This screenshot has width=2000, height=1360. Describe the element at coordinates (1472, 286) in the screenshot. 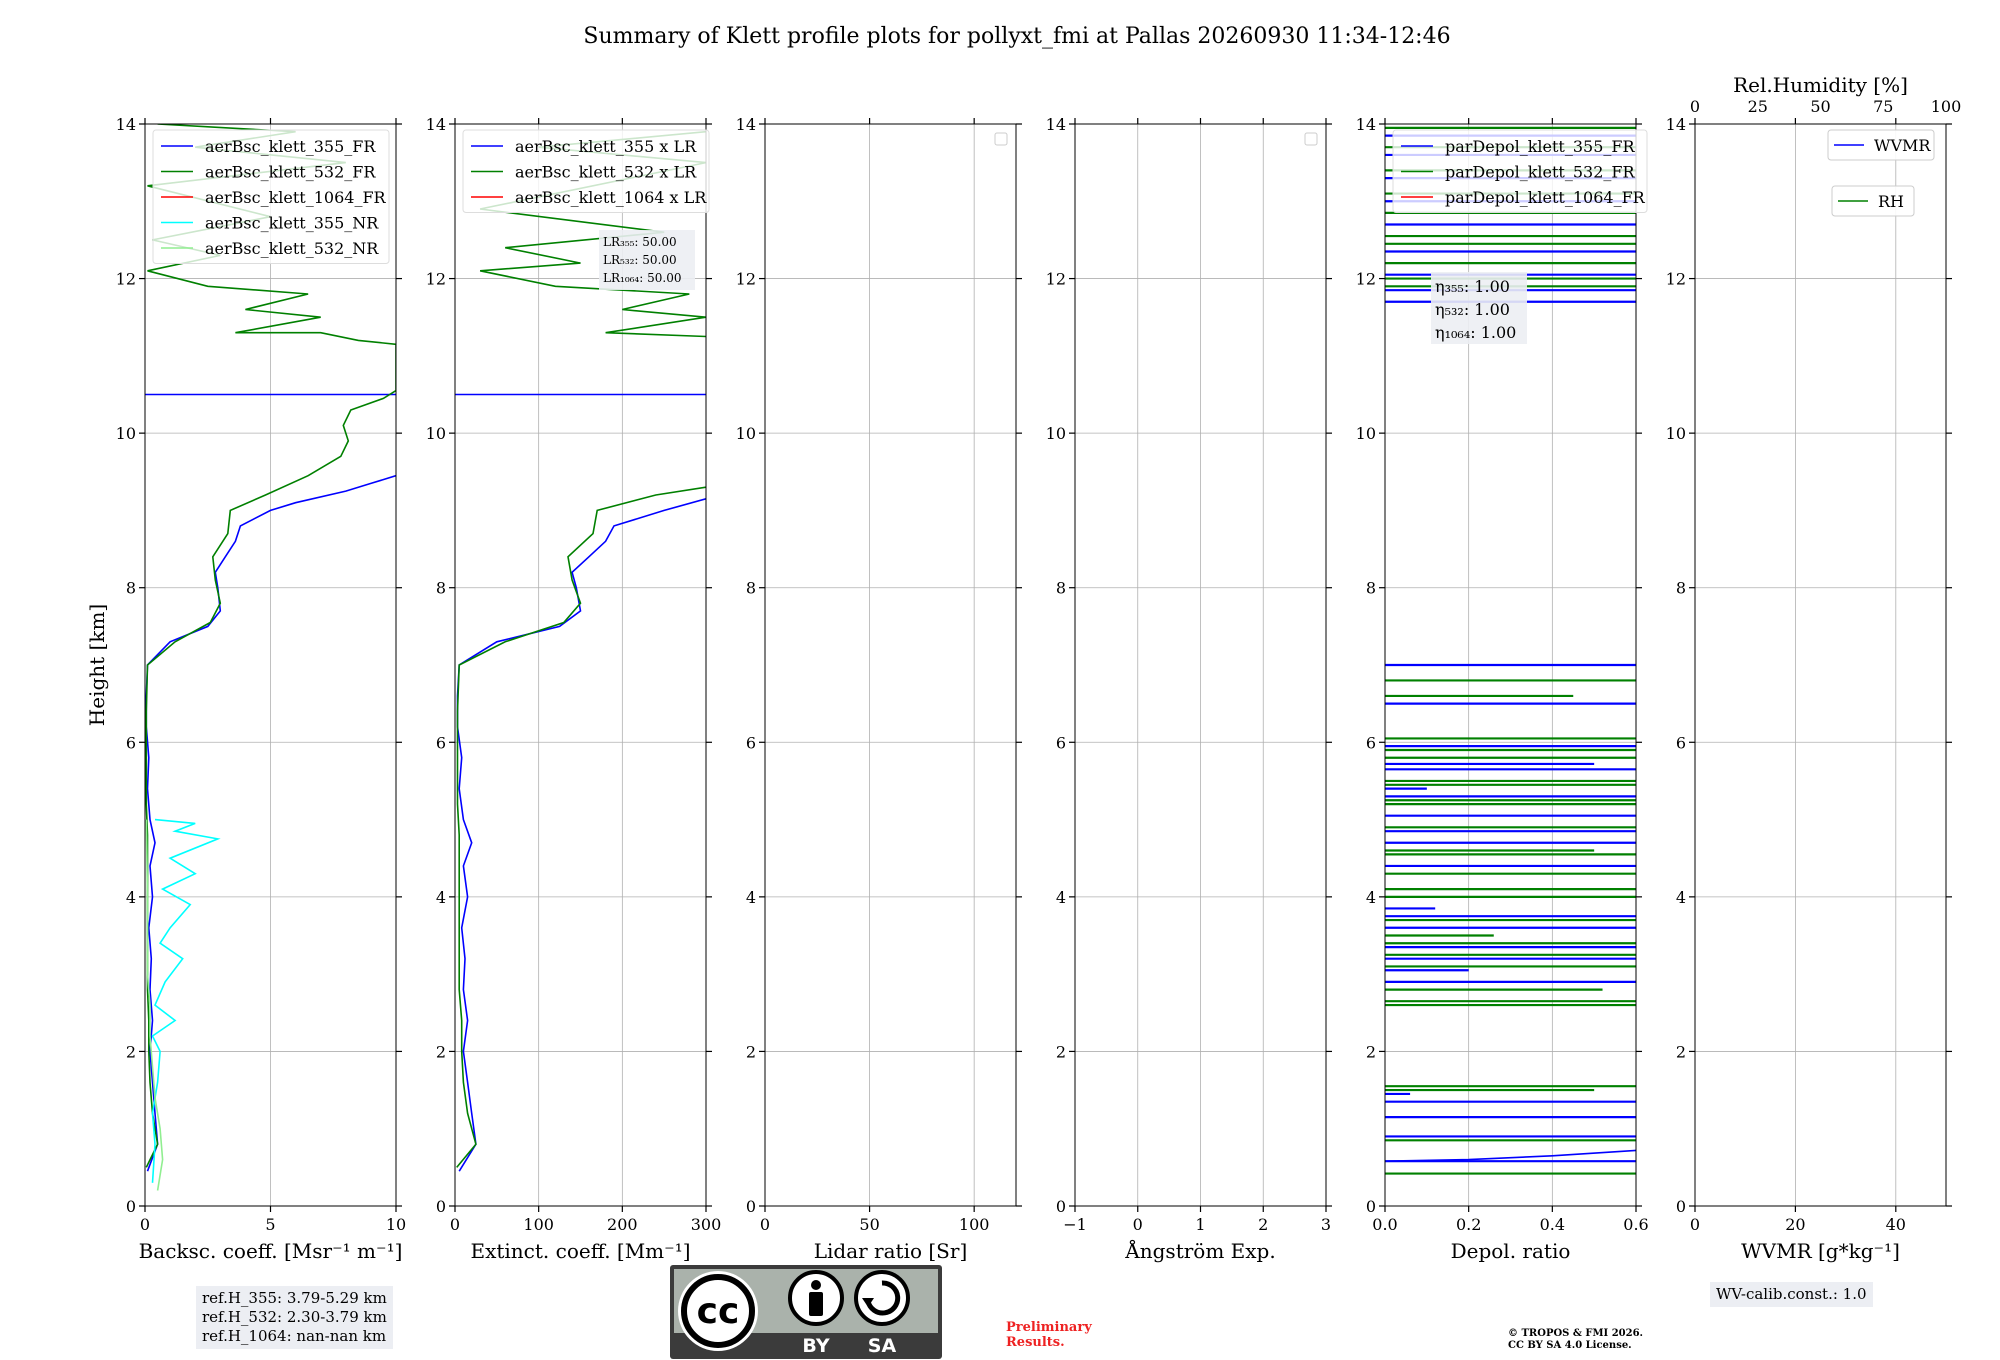

I see `eta-annotation: η₃₅₅: 1.00` at that location.